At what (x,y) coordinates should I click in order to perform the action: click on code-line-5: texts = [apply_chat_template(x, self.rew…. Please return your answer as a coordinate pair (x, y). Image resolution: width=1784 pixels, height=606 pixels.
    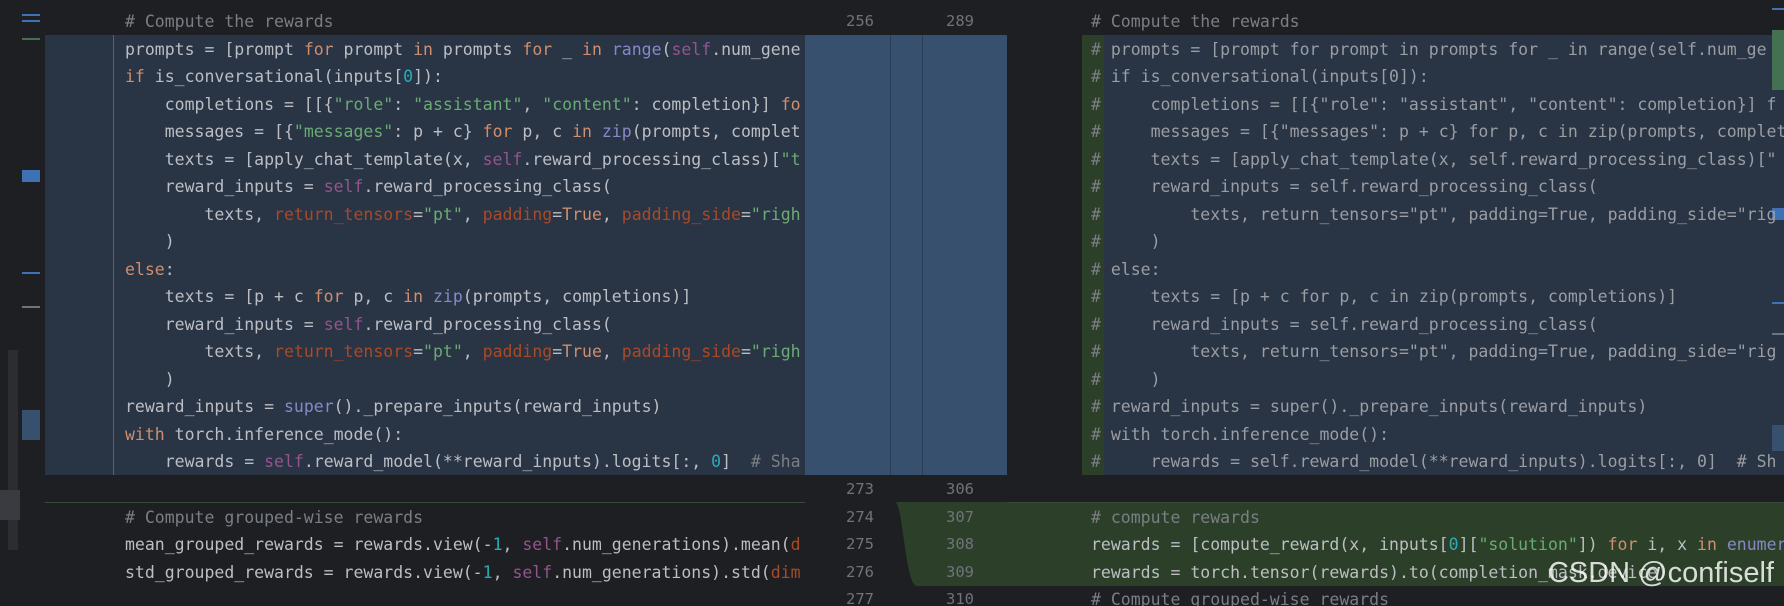
    Looking at the image, I should click on (463, 159).